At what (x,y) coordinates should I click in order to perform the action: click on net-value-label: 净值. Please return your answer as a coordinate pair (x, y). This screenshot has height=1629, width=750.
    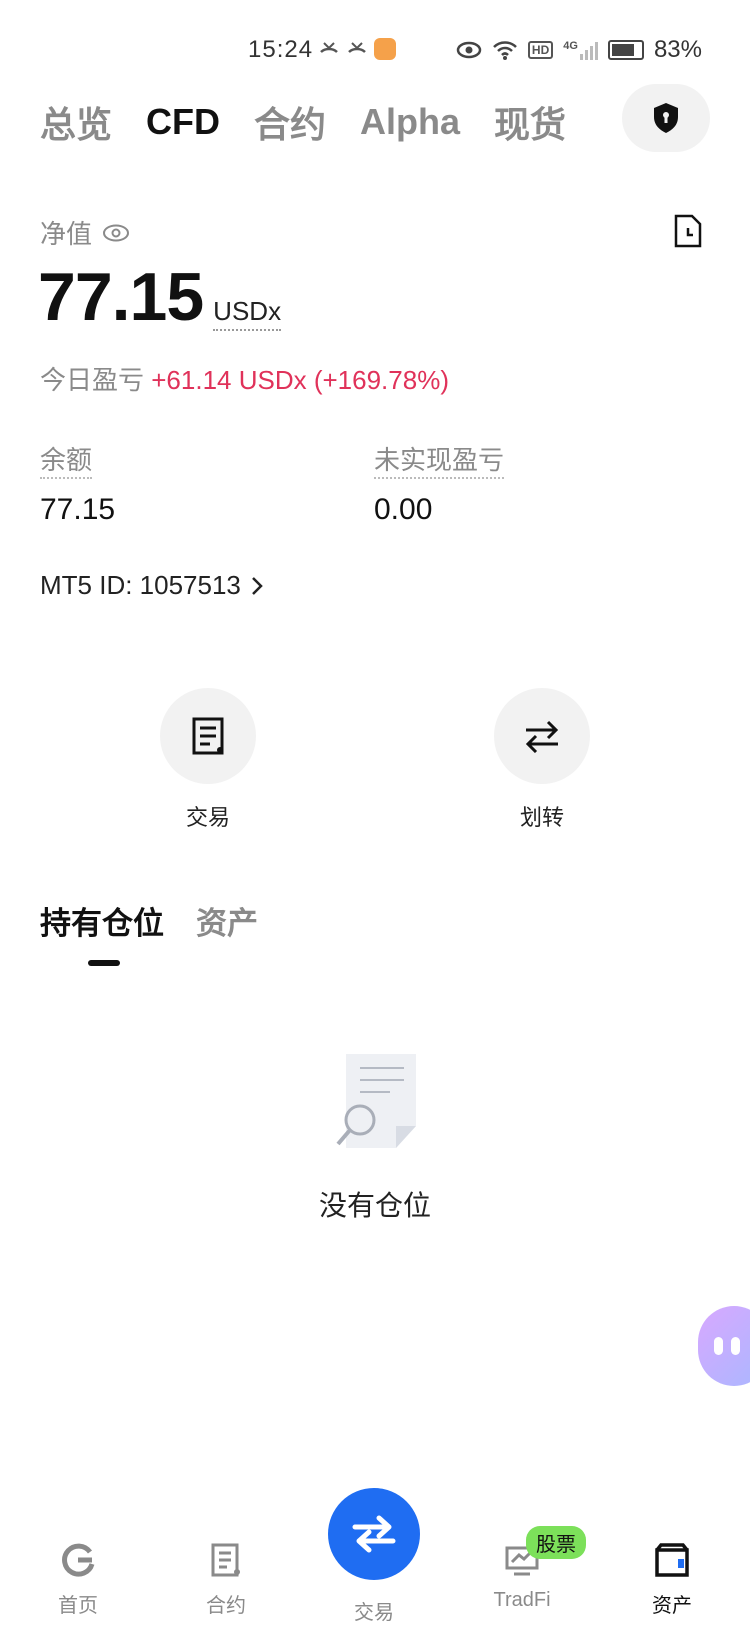
    Looking at the image, I should click on (85, 232).